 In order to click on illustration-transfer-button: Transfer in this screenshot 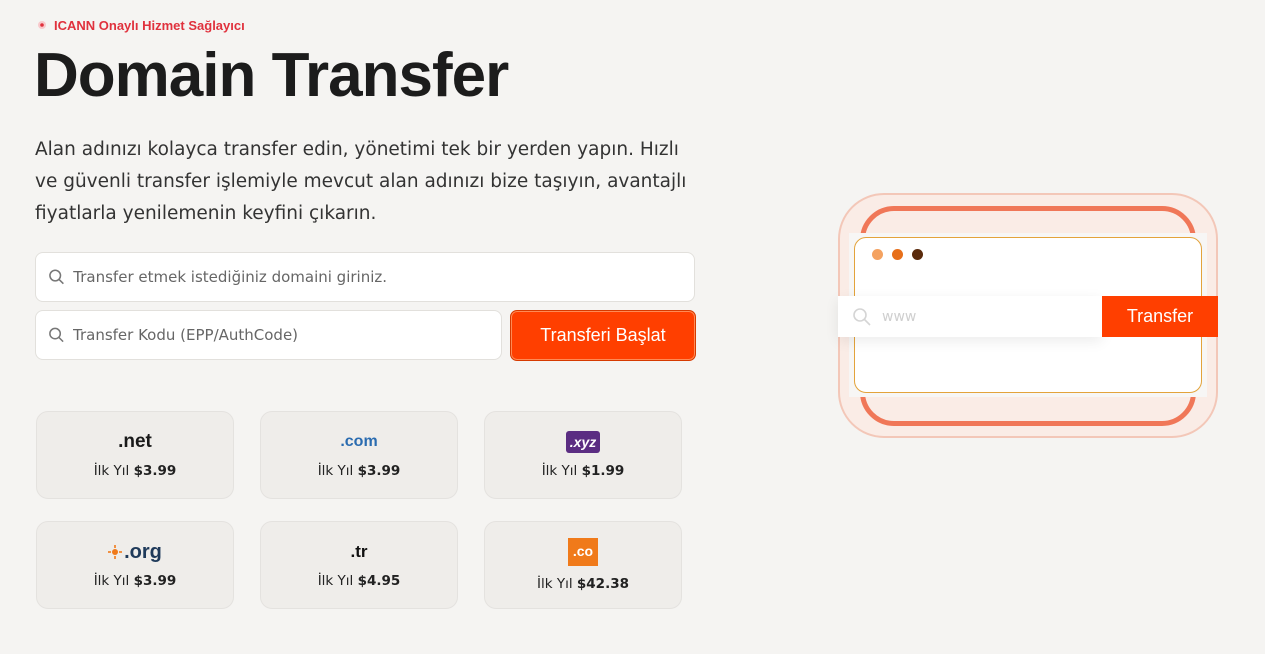, I will do `click(1160, 316)`.